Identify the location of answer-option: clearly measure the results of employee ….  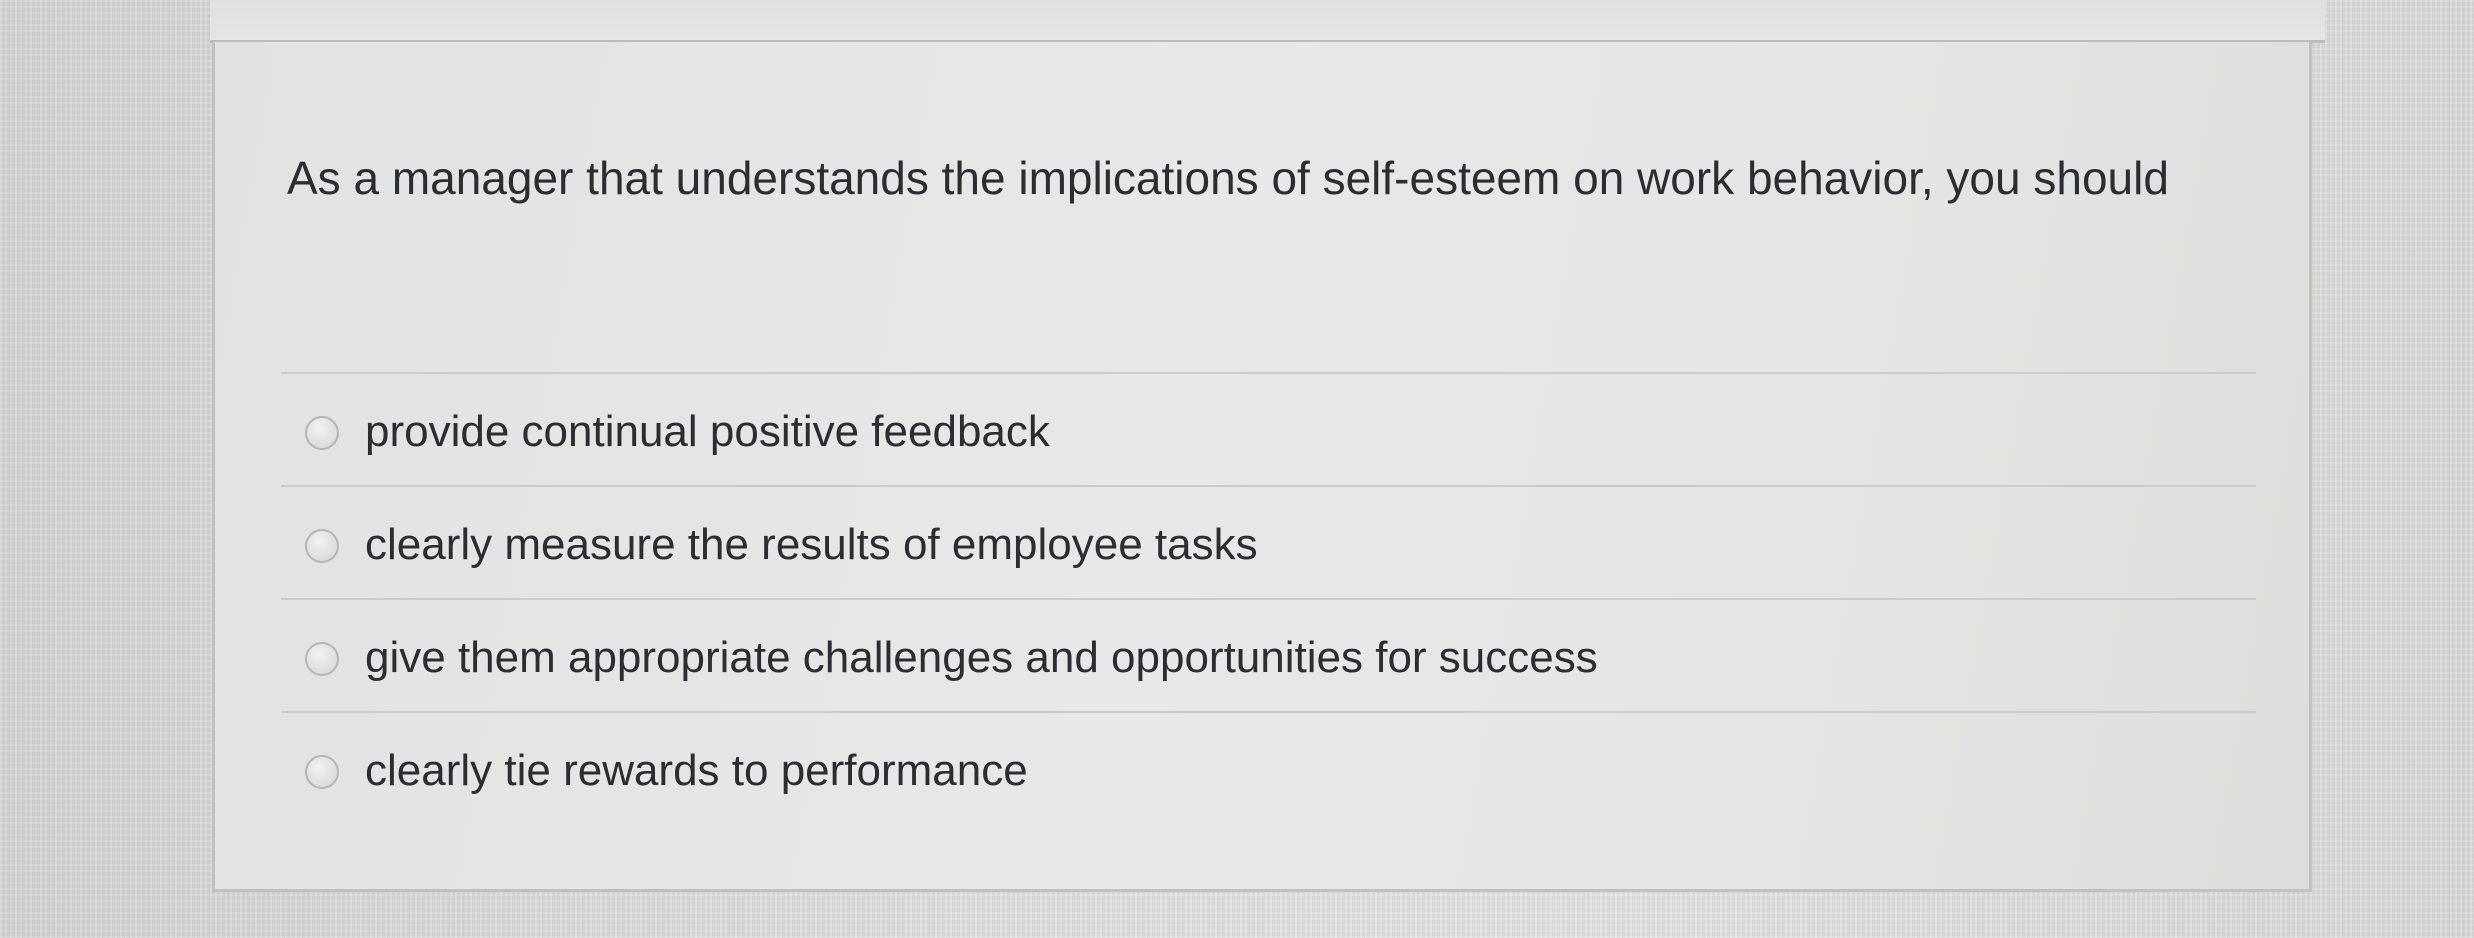
(1268, 541).